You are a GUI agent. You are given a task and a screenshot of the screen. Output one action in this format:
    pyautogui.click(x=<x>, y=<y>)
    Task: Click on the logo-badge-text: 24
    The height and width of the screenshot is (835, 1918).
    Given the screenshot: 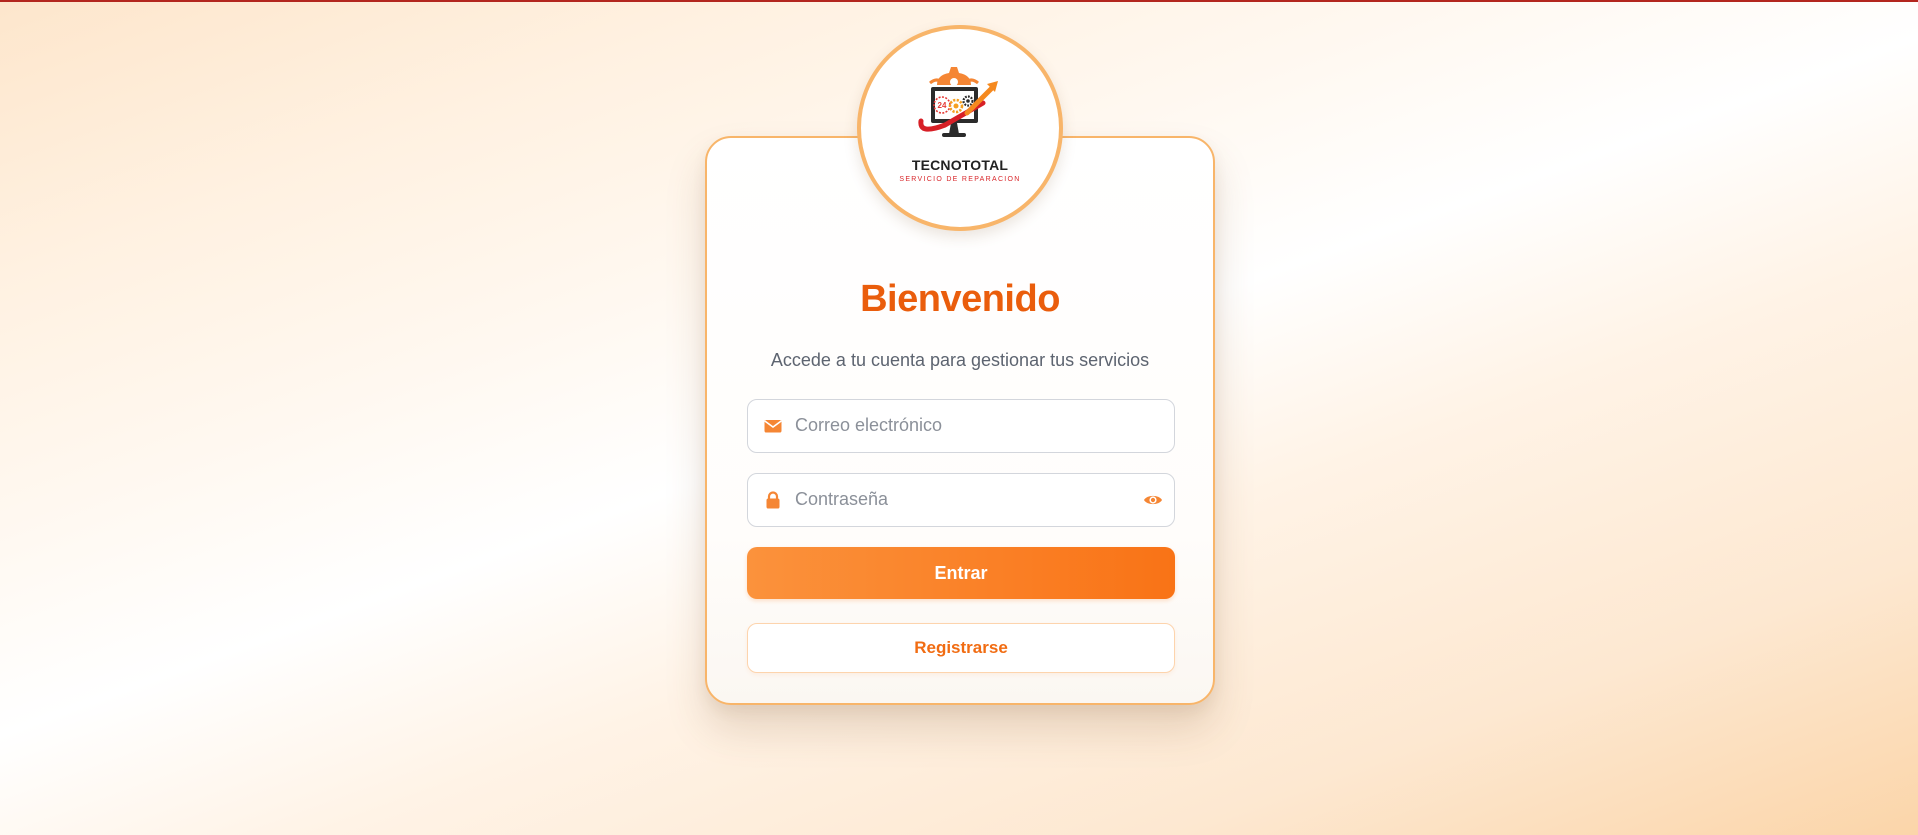 What is the action you would take?
    pyautogui.click(x=942, y=105)
    